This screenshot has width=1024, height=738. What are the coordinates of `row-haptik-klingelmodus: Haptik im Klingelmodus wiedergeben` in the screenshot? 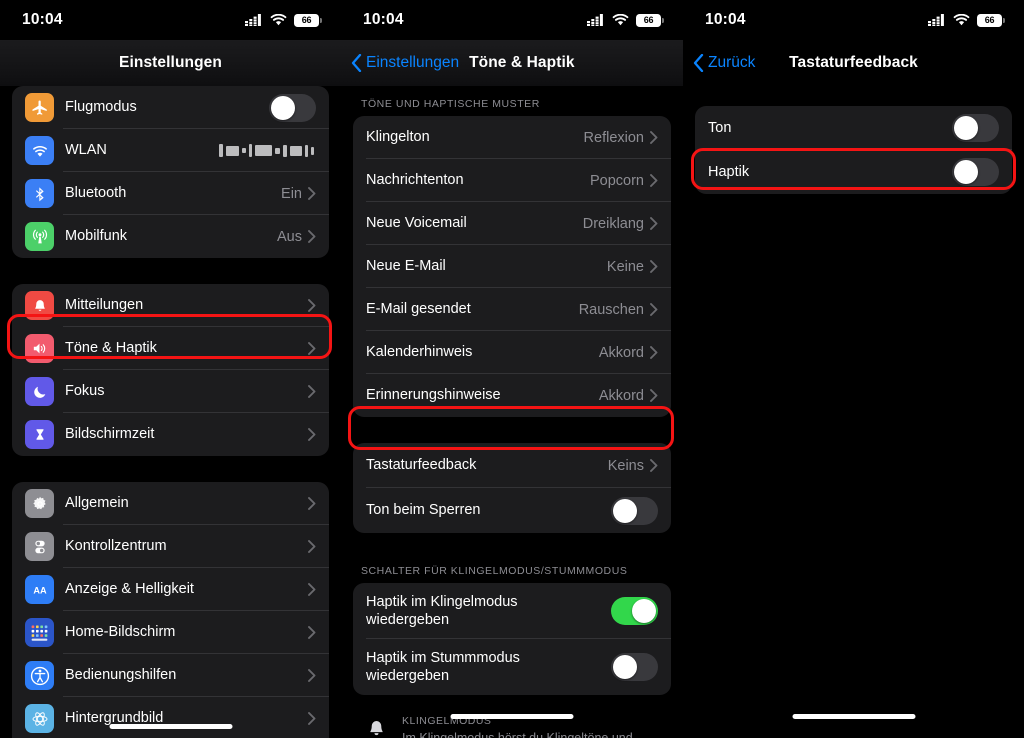 It's located at (512, 611).